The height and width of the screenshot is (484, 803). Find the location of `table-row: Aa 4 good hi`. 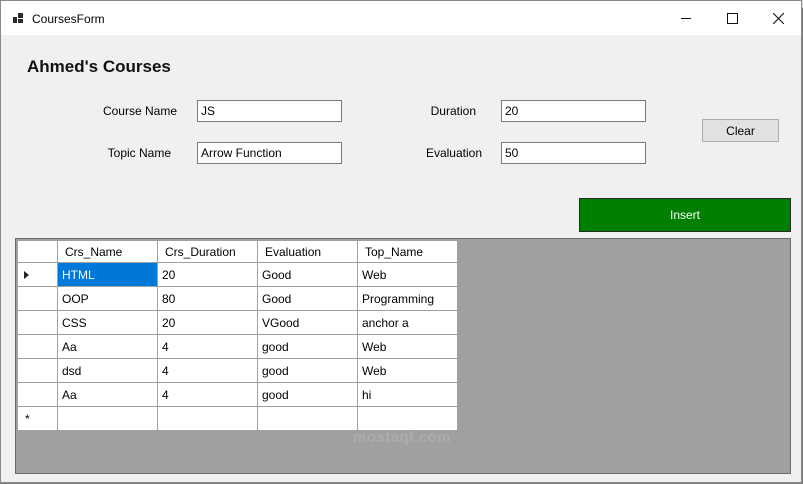

table-row: Aa 4 good hi is located at coordinates (237, 394).